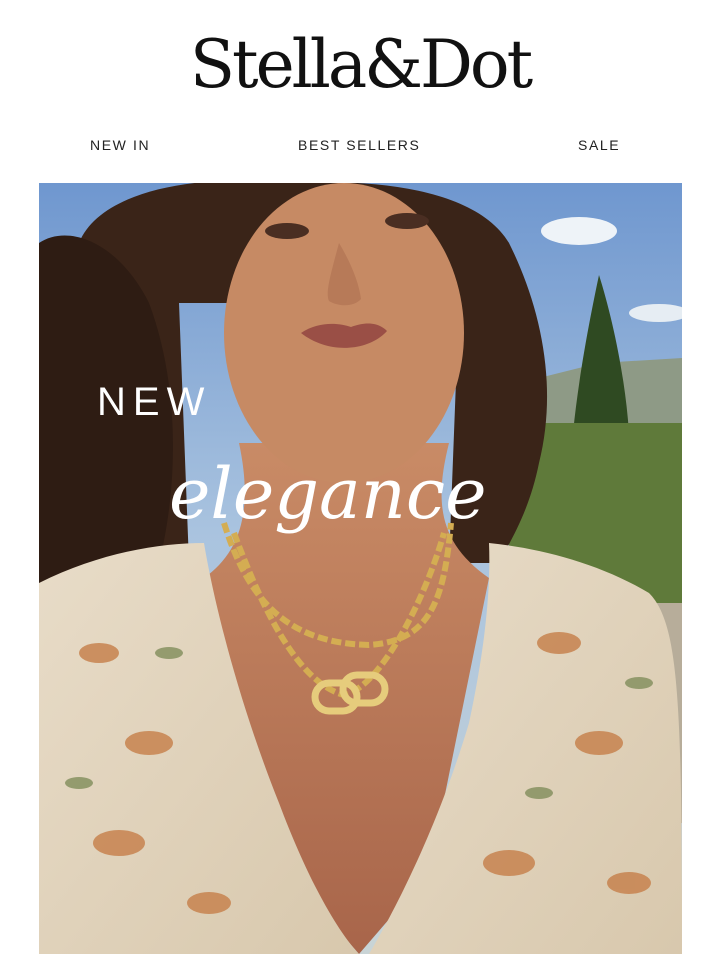 This screenshot has height=960, width=720. What do you see at coordinates (407, 221) in the screenshot?
I see `eye-right` at bounding box center [407, 221].